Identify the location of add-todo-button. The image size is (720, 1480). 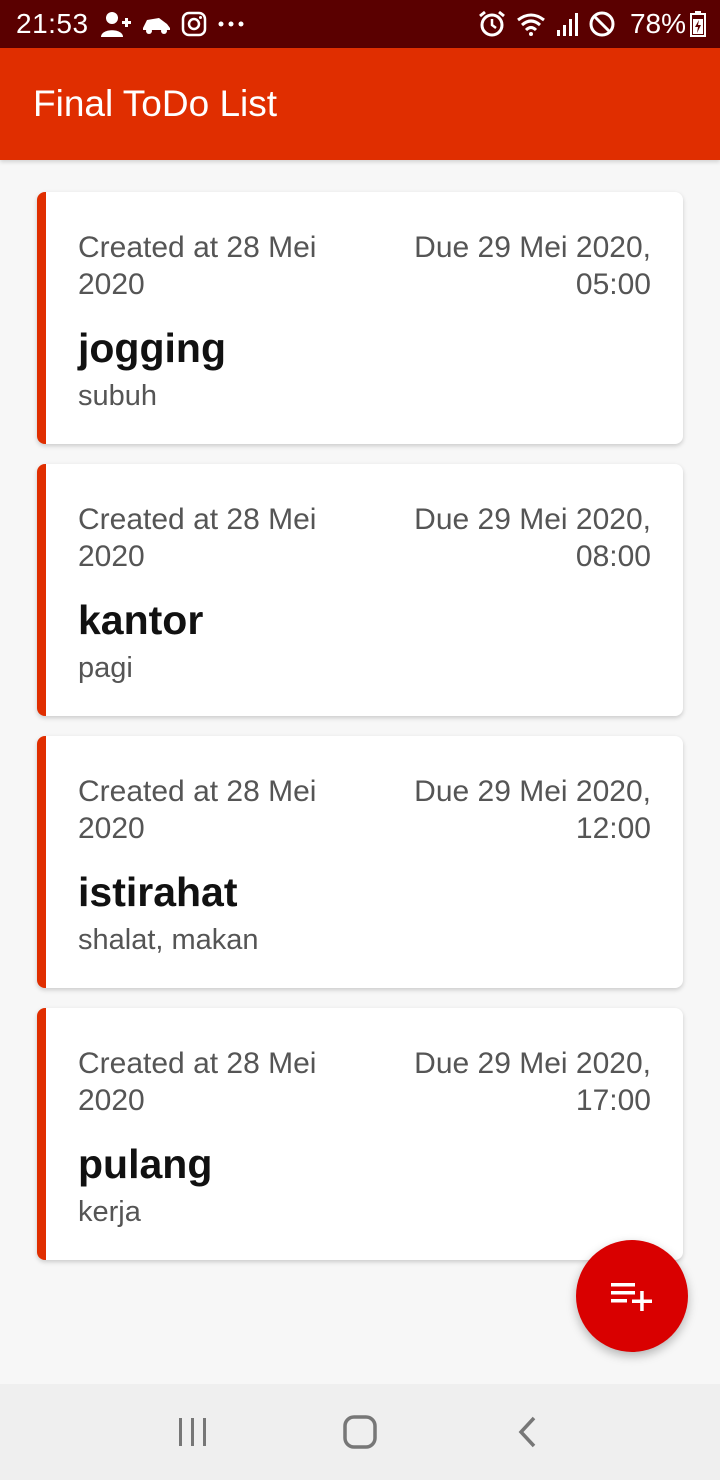
(632, 1296).